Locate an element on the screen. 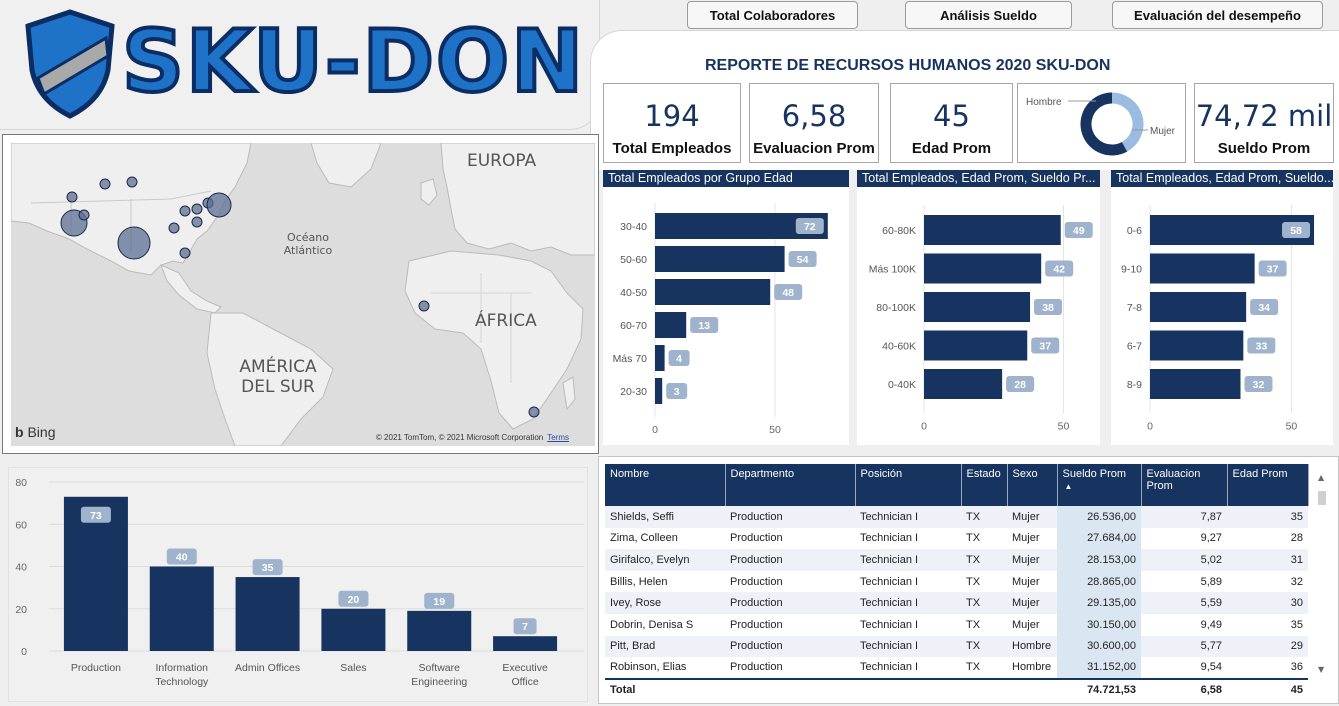  data-label: 32 is located at coordinates (1259, 385).